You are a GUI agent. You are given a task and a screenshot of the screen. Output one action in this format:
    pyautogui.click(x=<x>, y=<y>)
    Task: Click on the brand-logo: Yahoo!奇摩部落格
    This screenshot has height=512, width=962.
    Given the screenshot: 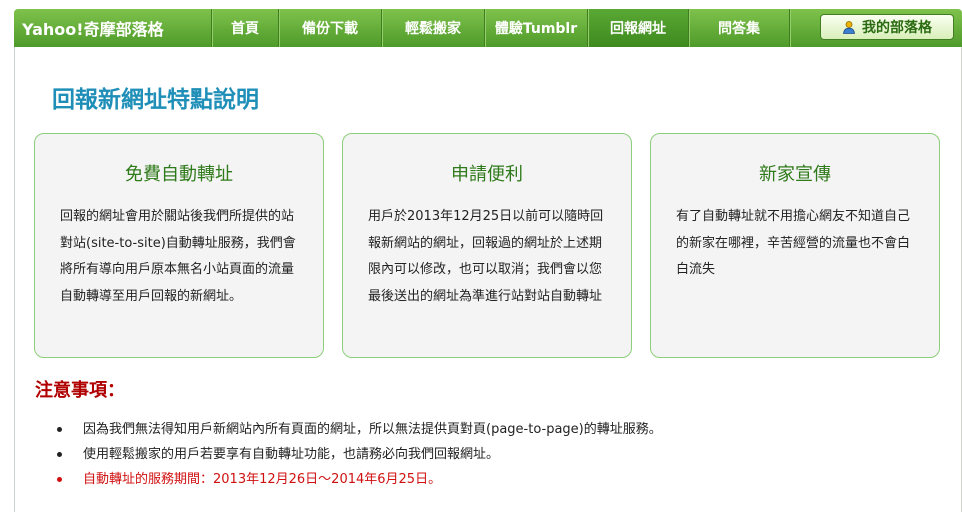 What is the action you would take?
    pyautogui.click(x=112, y=28)
    